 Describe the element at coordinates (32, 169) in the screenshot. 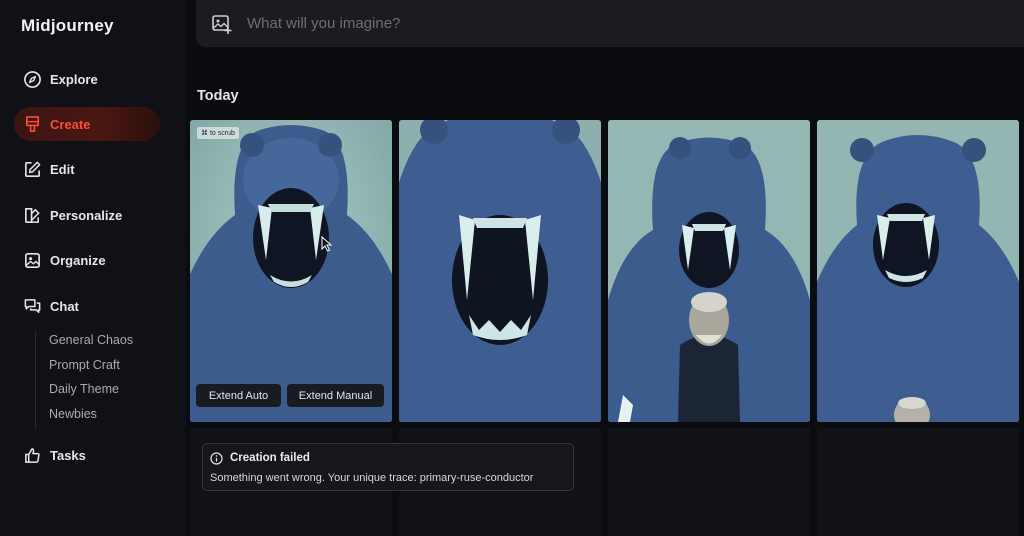

I see `edit-icon` at that location.